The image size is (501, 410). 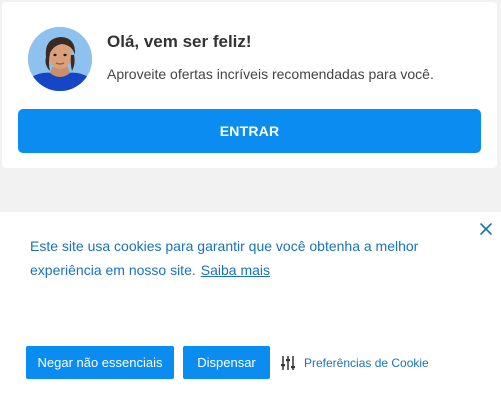 I want to click on close-icon, so click(x=486, y=229).